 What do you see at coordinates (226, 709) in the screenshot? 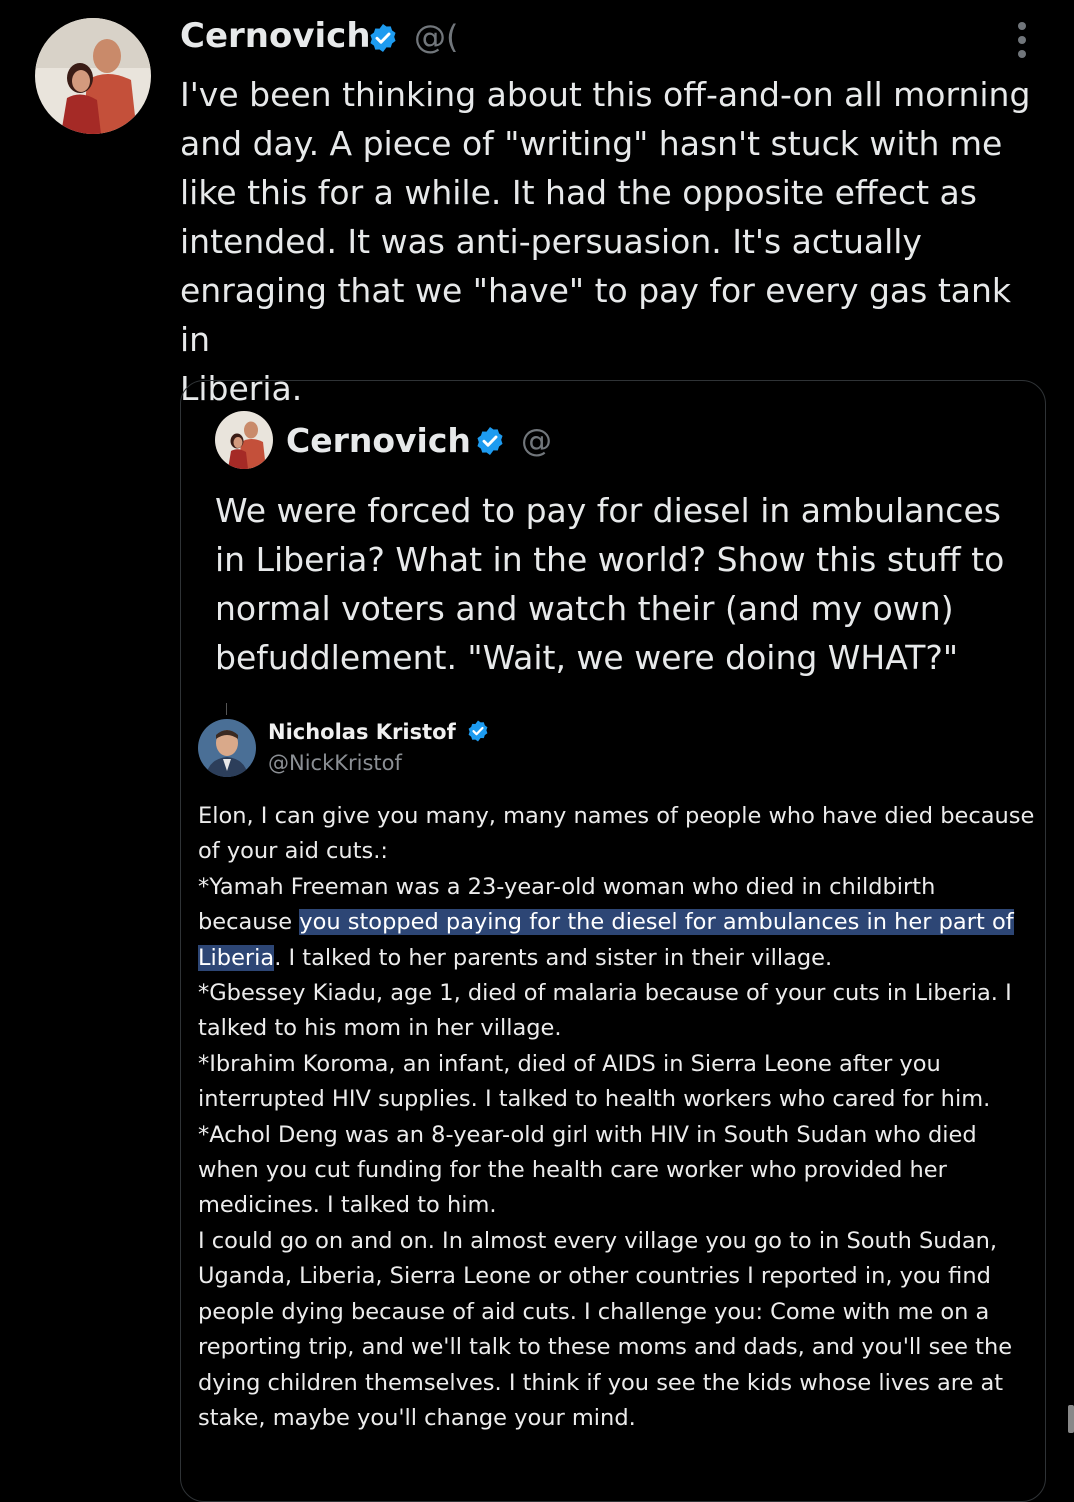
I see `divider` at bounding box center [226, 709].